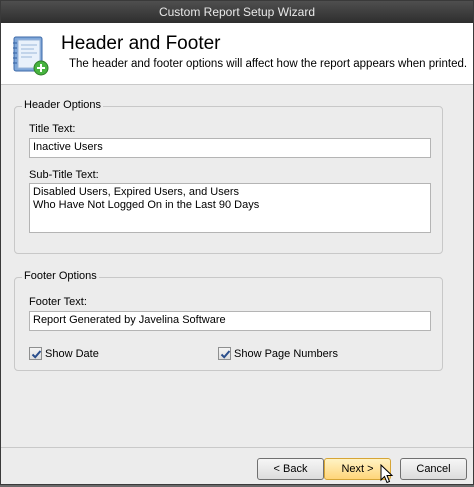 The width and height of the screenshot is (474, 487). Describe the element at coordinates (230, 148) in the screenshot. I see `title-text-input: Inactive Users` at that location.